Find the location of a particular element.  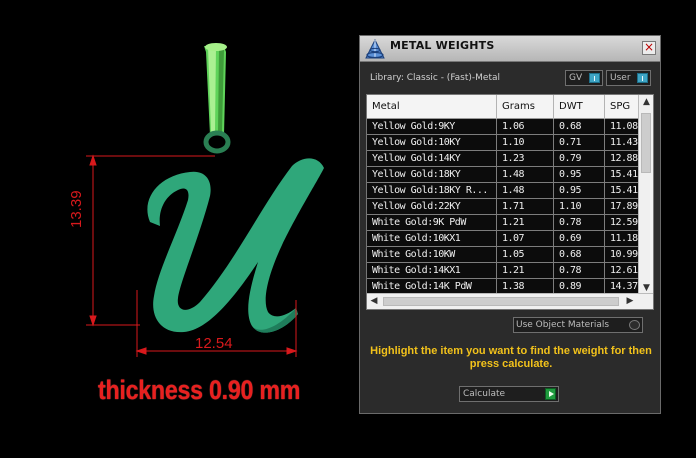

grams-cell: 1.38 is located at coordinates (525, 286).